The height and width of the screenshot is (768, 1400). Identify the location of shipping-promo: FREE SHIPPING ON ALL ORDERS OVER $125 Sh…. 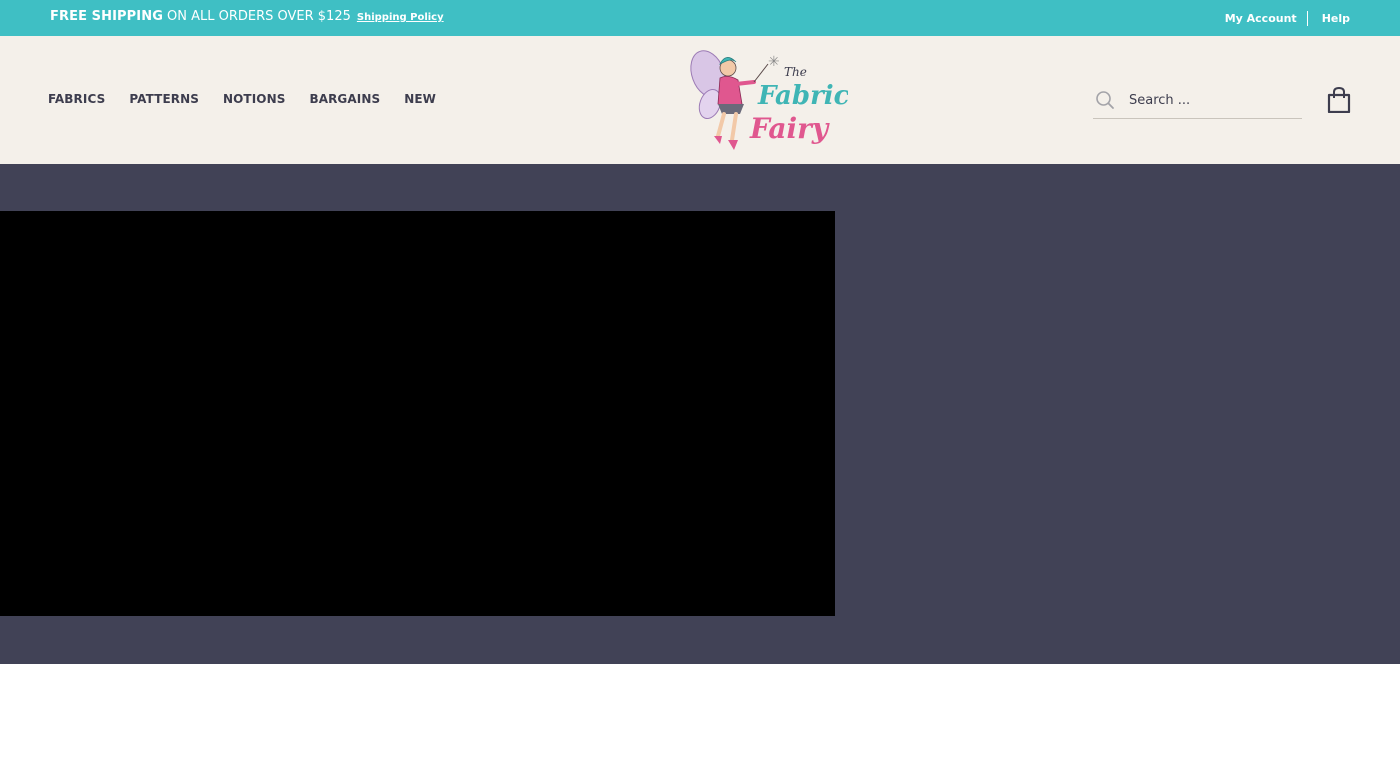
(247, 18).